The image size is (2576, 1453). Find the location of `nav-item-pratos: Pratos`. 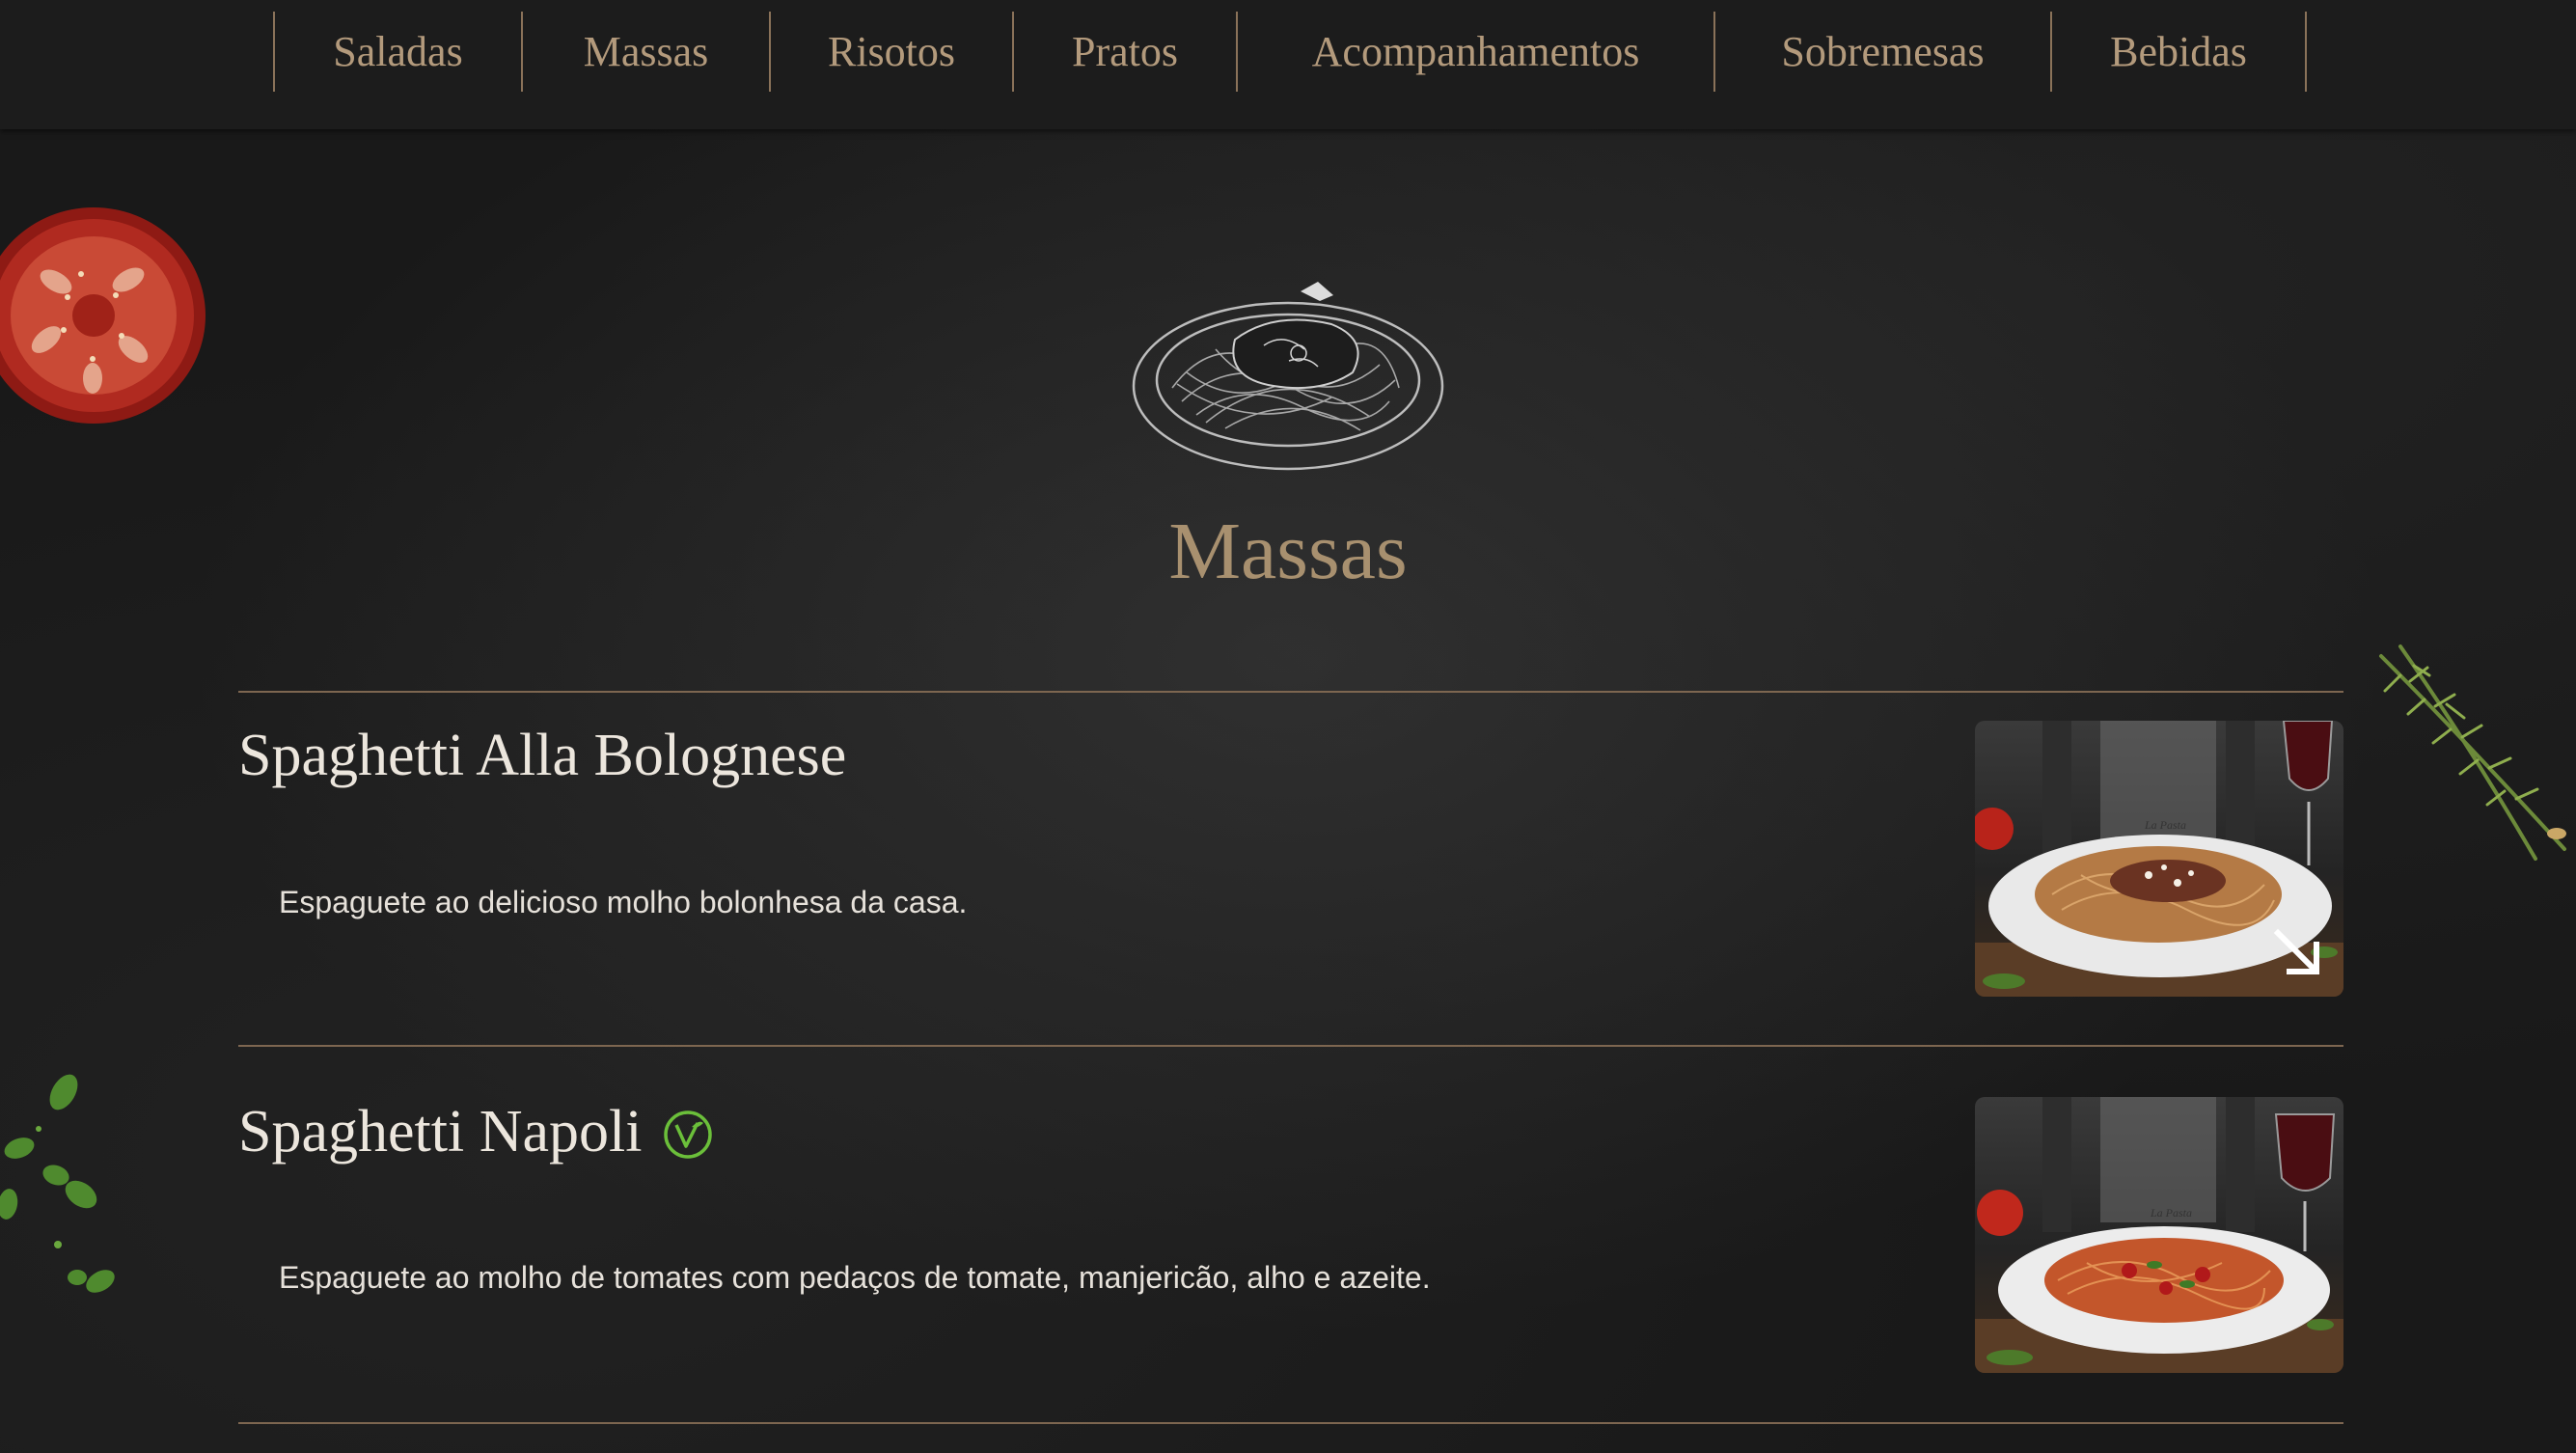

nav-item-pratos: Pratos is located at coordinates (1124, 52).